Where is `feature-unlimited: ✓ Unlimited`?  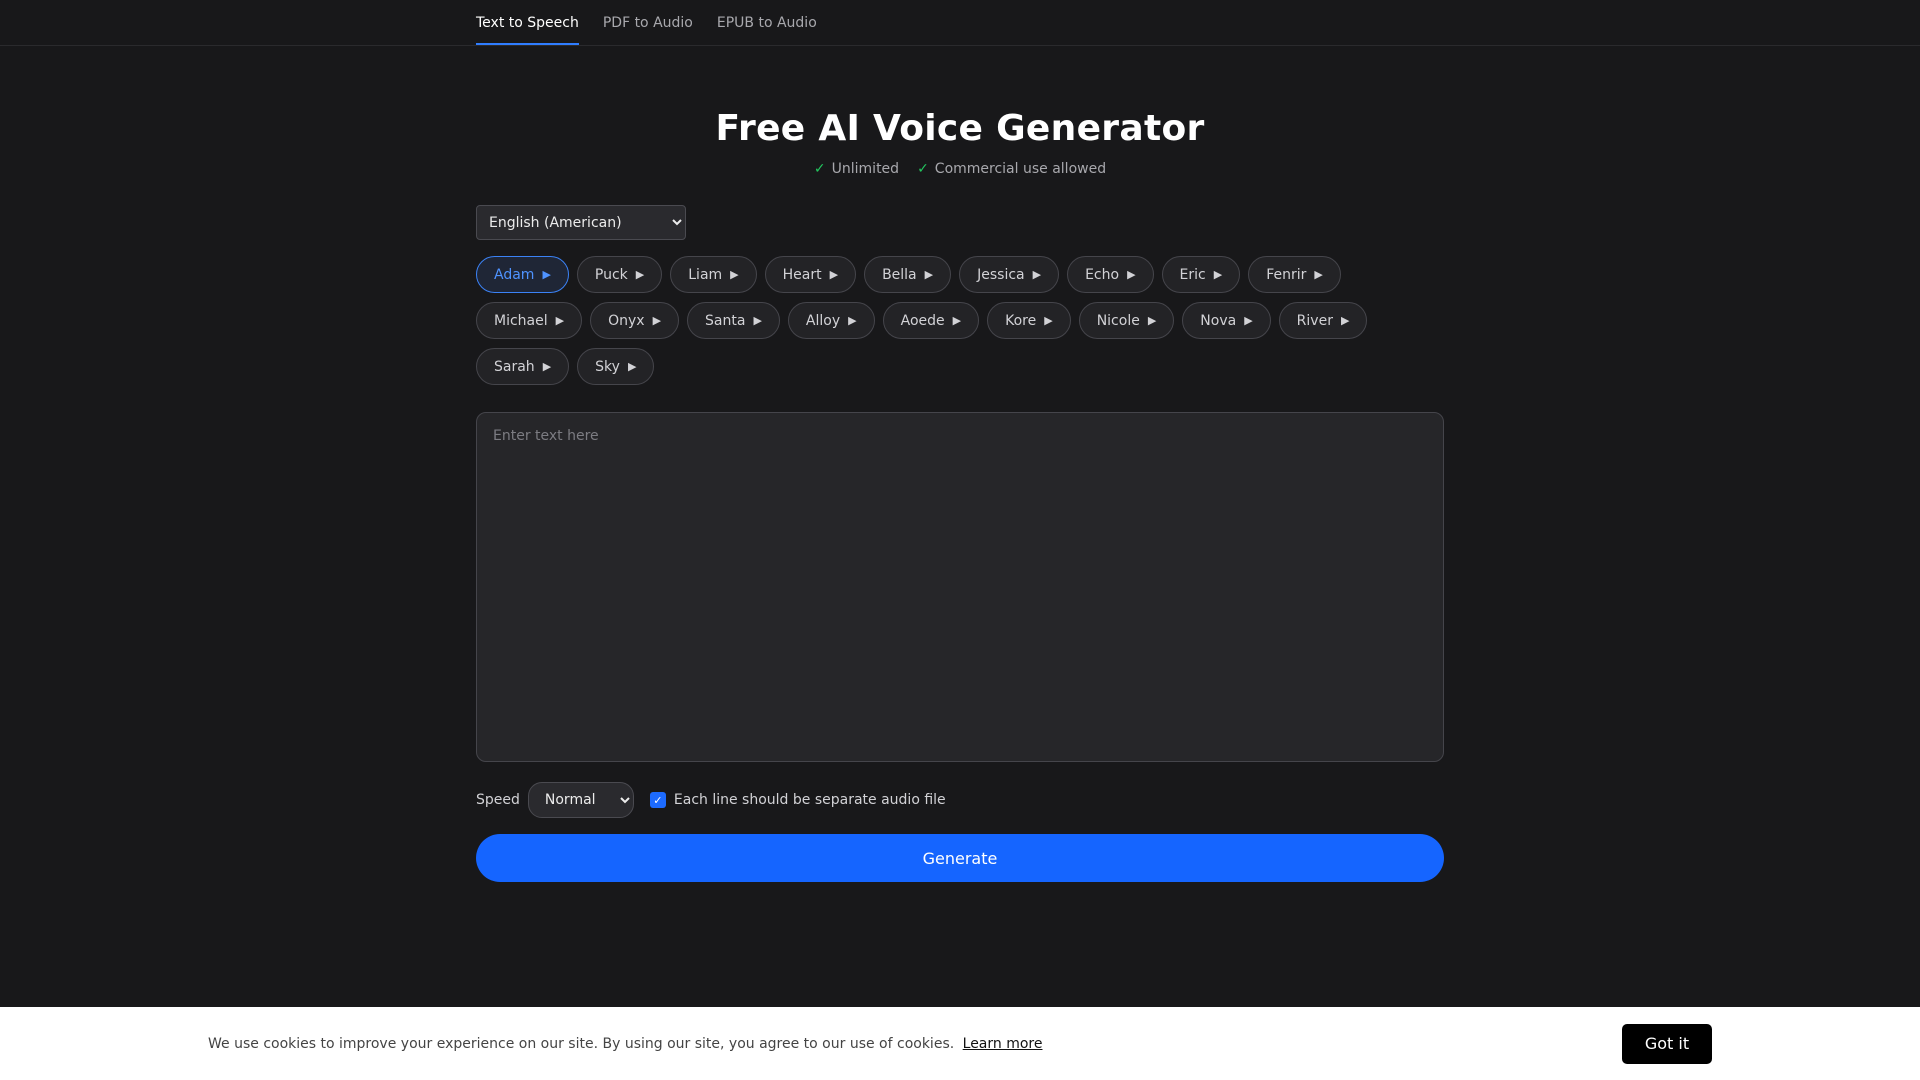
feature-unlimited: ✓ Unlimited is located at coordinates (856, 169).